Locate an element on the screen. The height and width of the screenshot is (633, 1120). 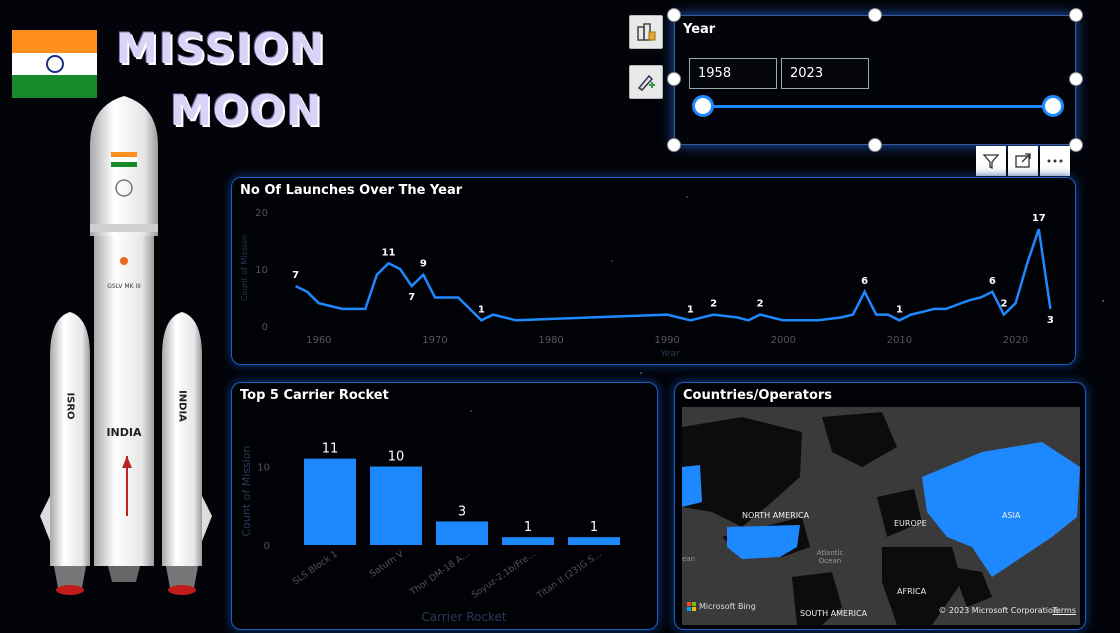
ashoka-chakra-icon is located at coordinates (54, 63).